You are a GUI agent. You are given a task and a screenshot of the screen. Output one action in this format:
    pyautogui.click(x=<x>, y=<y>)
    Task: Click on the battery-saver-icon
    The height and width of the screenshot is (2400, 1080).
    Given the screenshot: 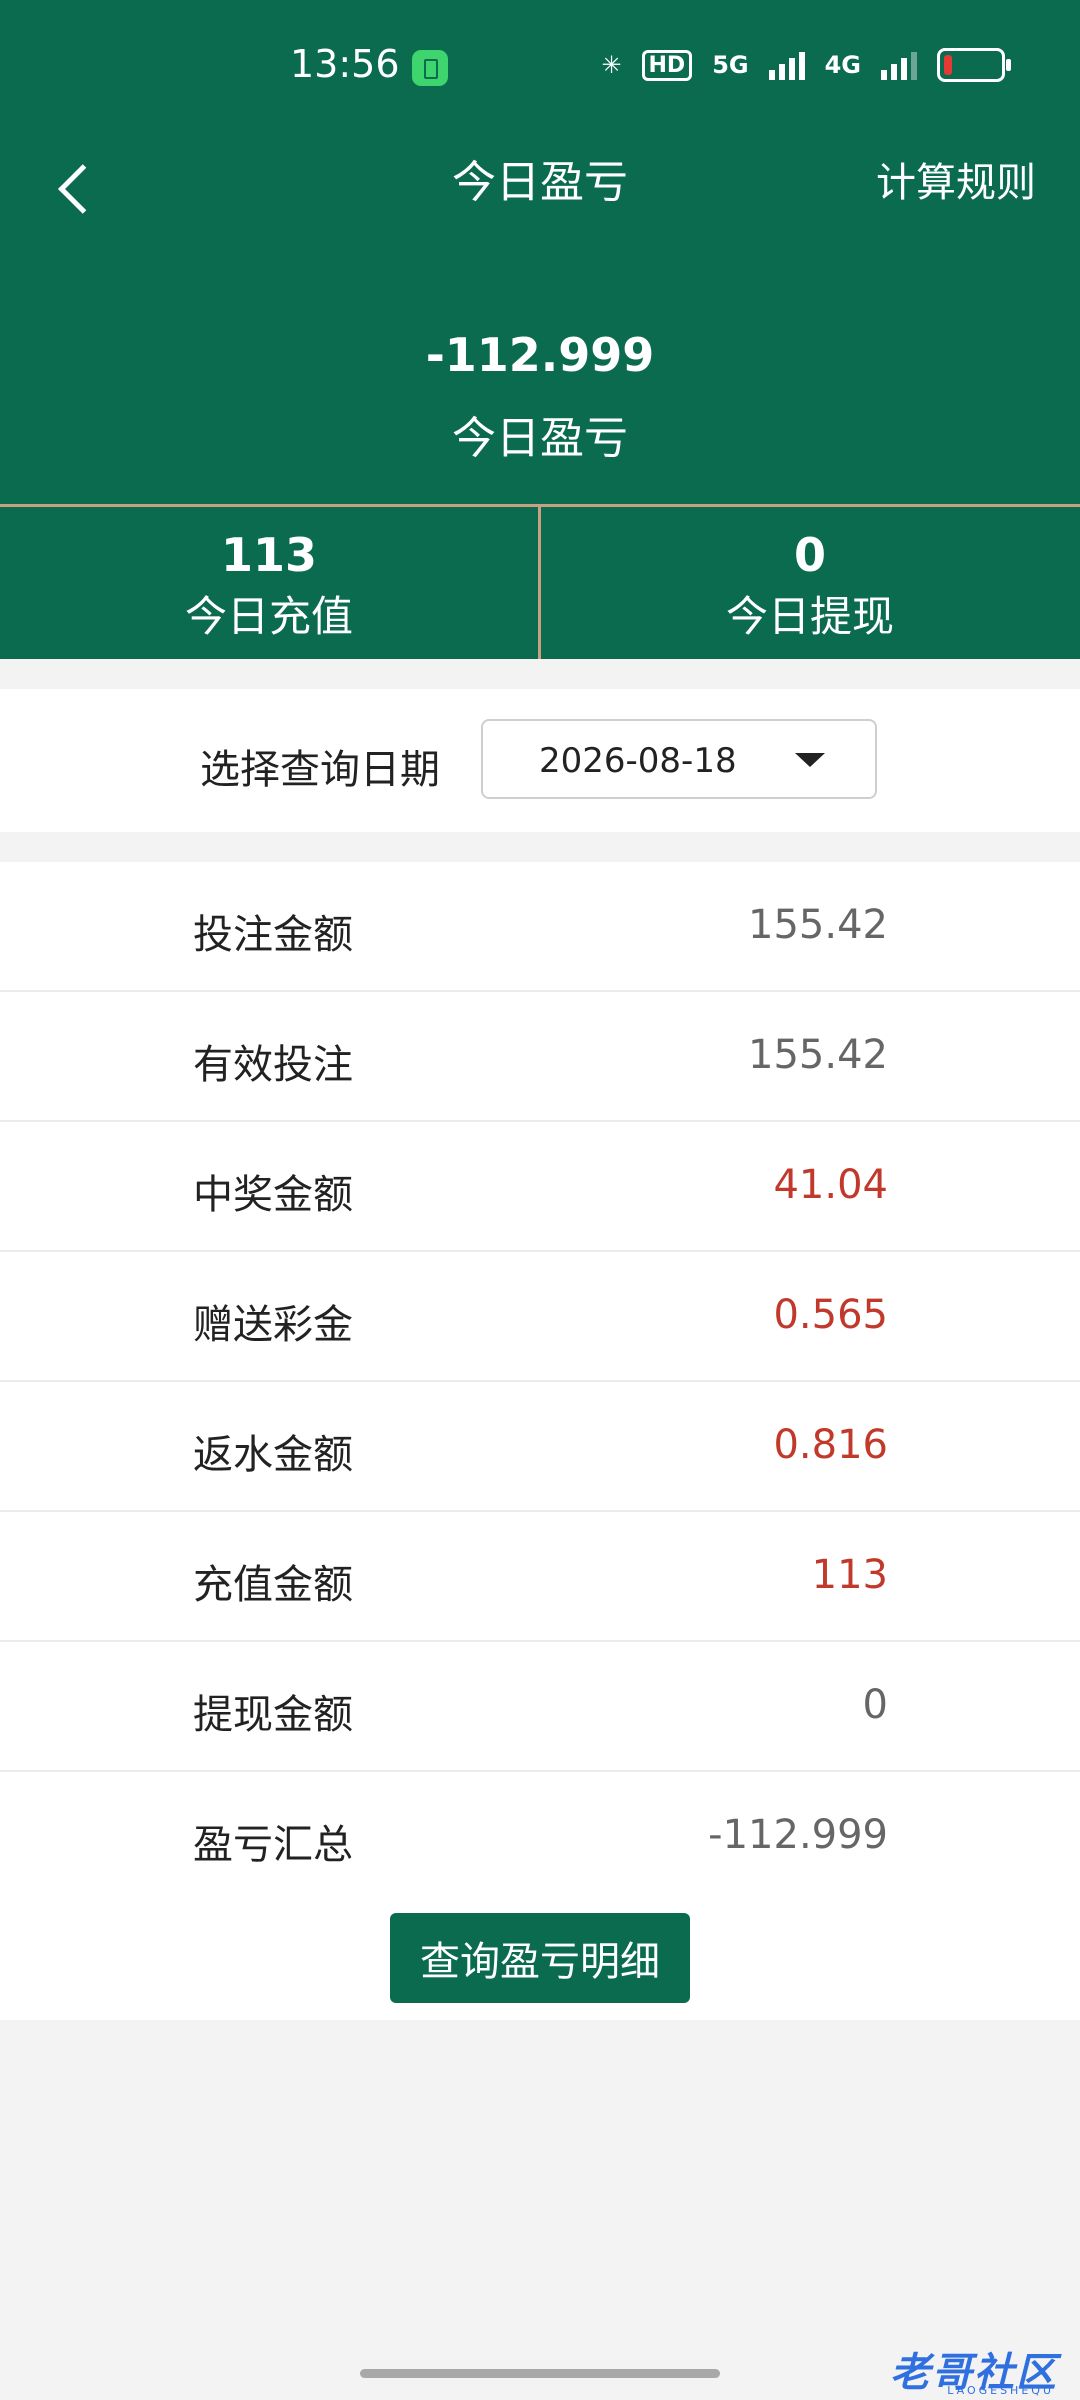 What is the action you would take?
    pyautogui.click(x=430, y=68)
    